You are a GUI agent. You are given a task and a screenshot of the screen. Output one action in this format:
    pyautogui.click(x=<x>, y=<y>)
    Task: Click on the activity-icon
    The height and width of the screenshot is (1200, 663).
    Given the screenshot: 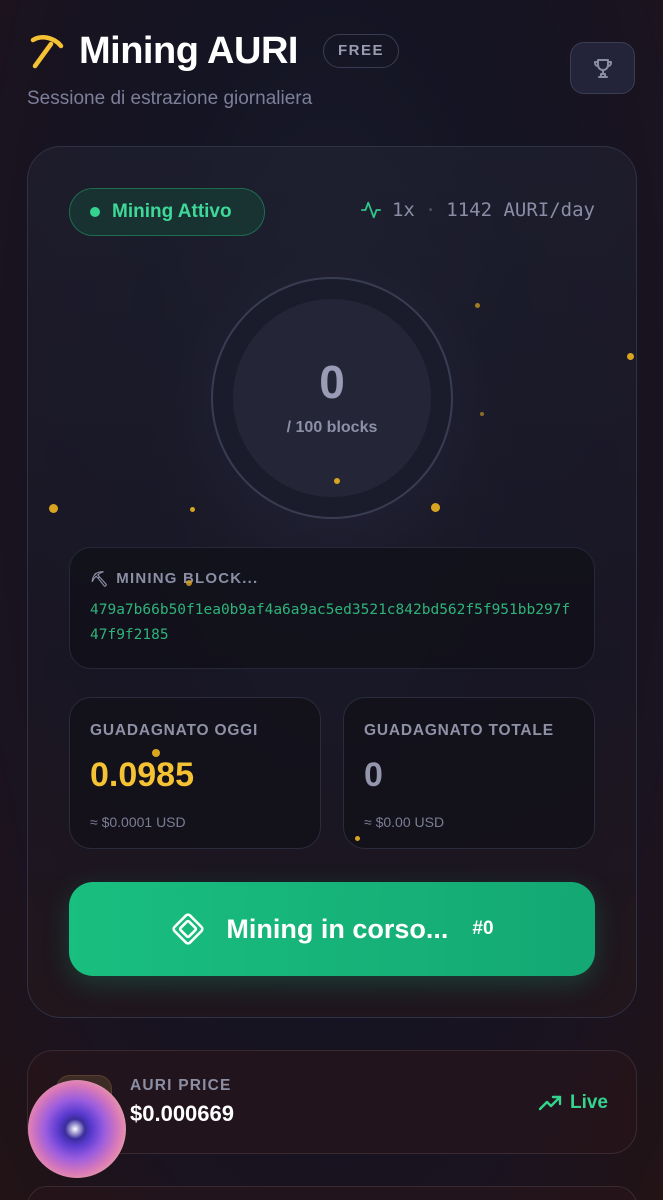 What is the action you would take?
    pyautogui.click(x=371, y=210)
    